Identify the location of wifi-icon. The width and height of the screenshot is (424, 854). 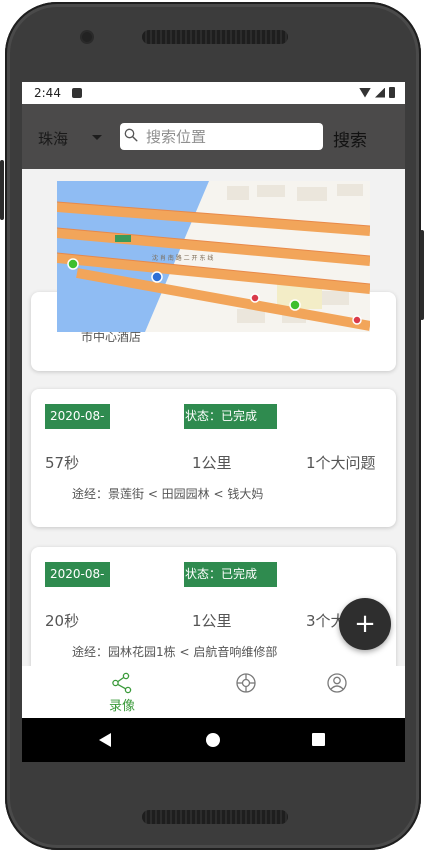
(365, 92).